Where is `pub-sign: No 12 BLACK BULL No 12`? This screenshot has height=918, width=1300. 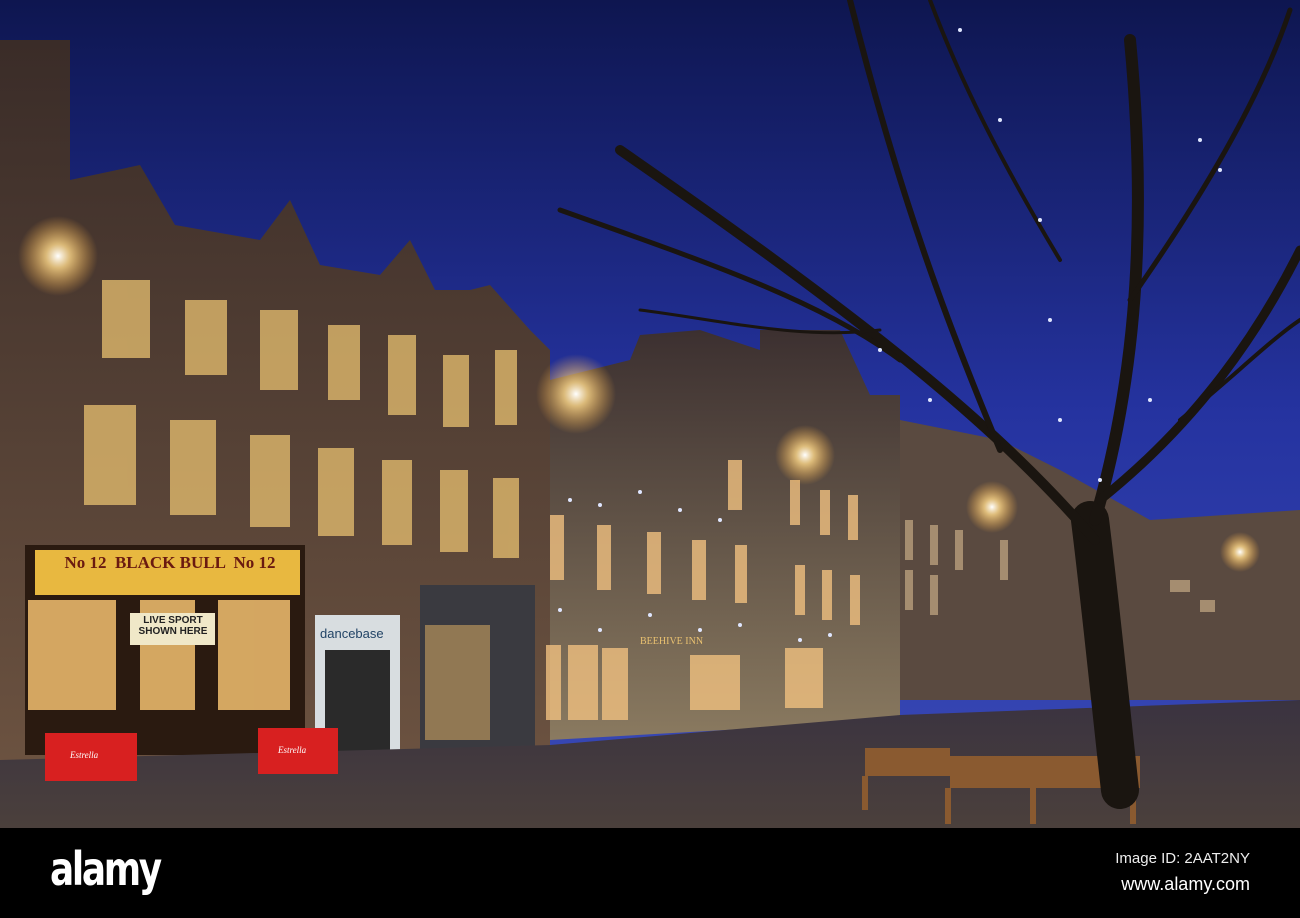 pub-sign: No 12 BLACK BULL No 12 is located at coordinates (170, 562).